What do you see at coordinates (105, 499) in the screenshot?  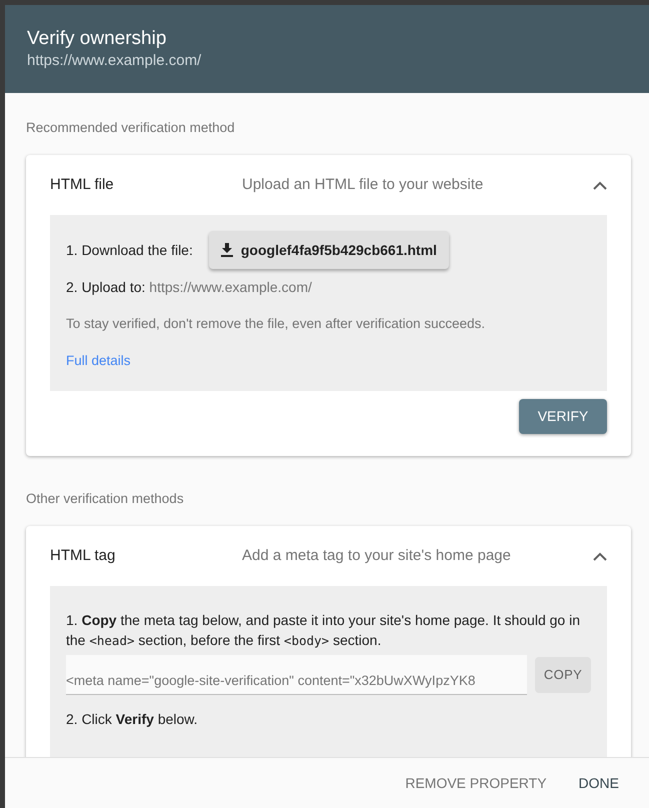 I see `section-heading: Other verification methods` at bounding box center [105, 499].